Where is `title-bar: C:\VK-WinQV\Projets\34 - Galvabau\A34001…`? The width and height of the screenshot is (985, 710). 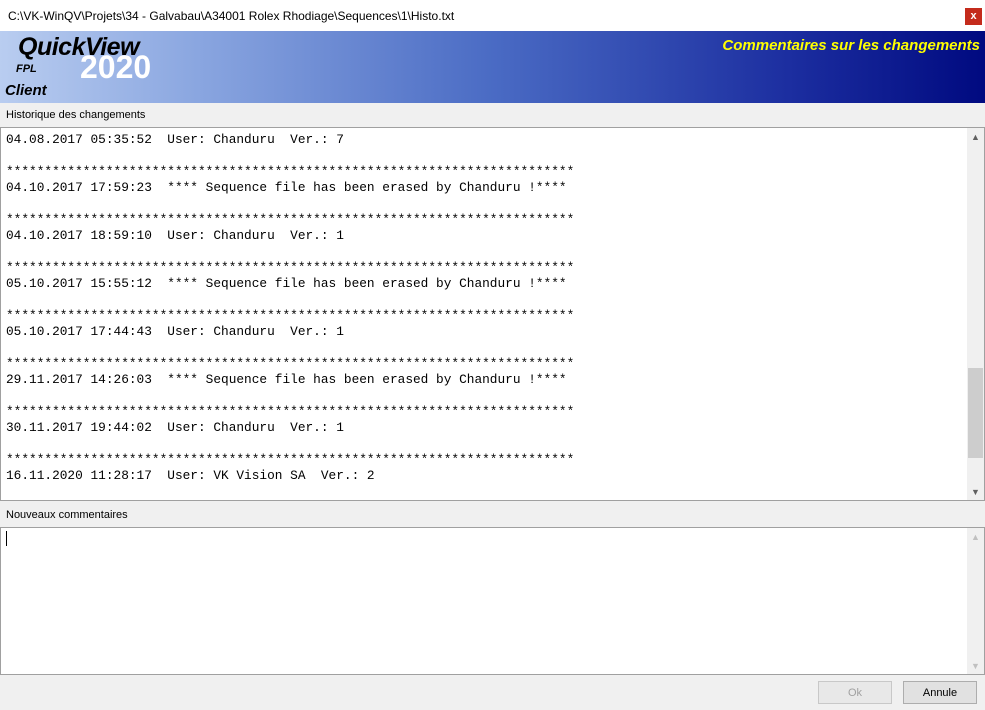
title-bar: C:\VK-WinQV\Projets\34 - Galvabau\A34001… is located at coordinates (492, 15).